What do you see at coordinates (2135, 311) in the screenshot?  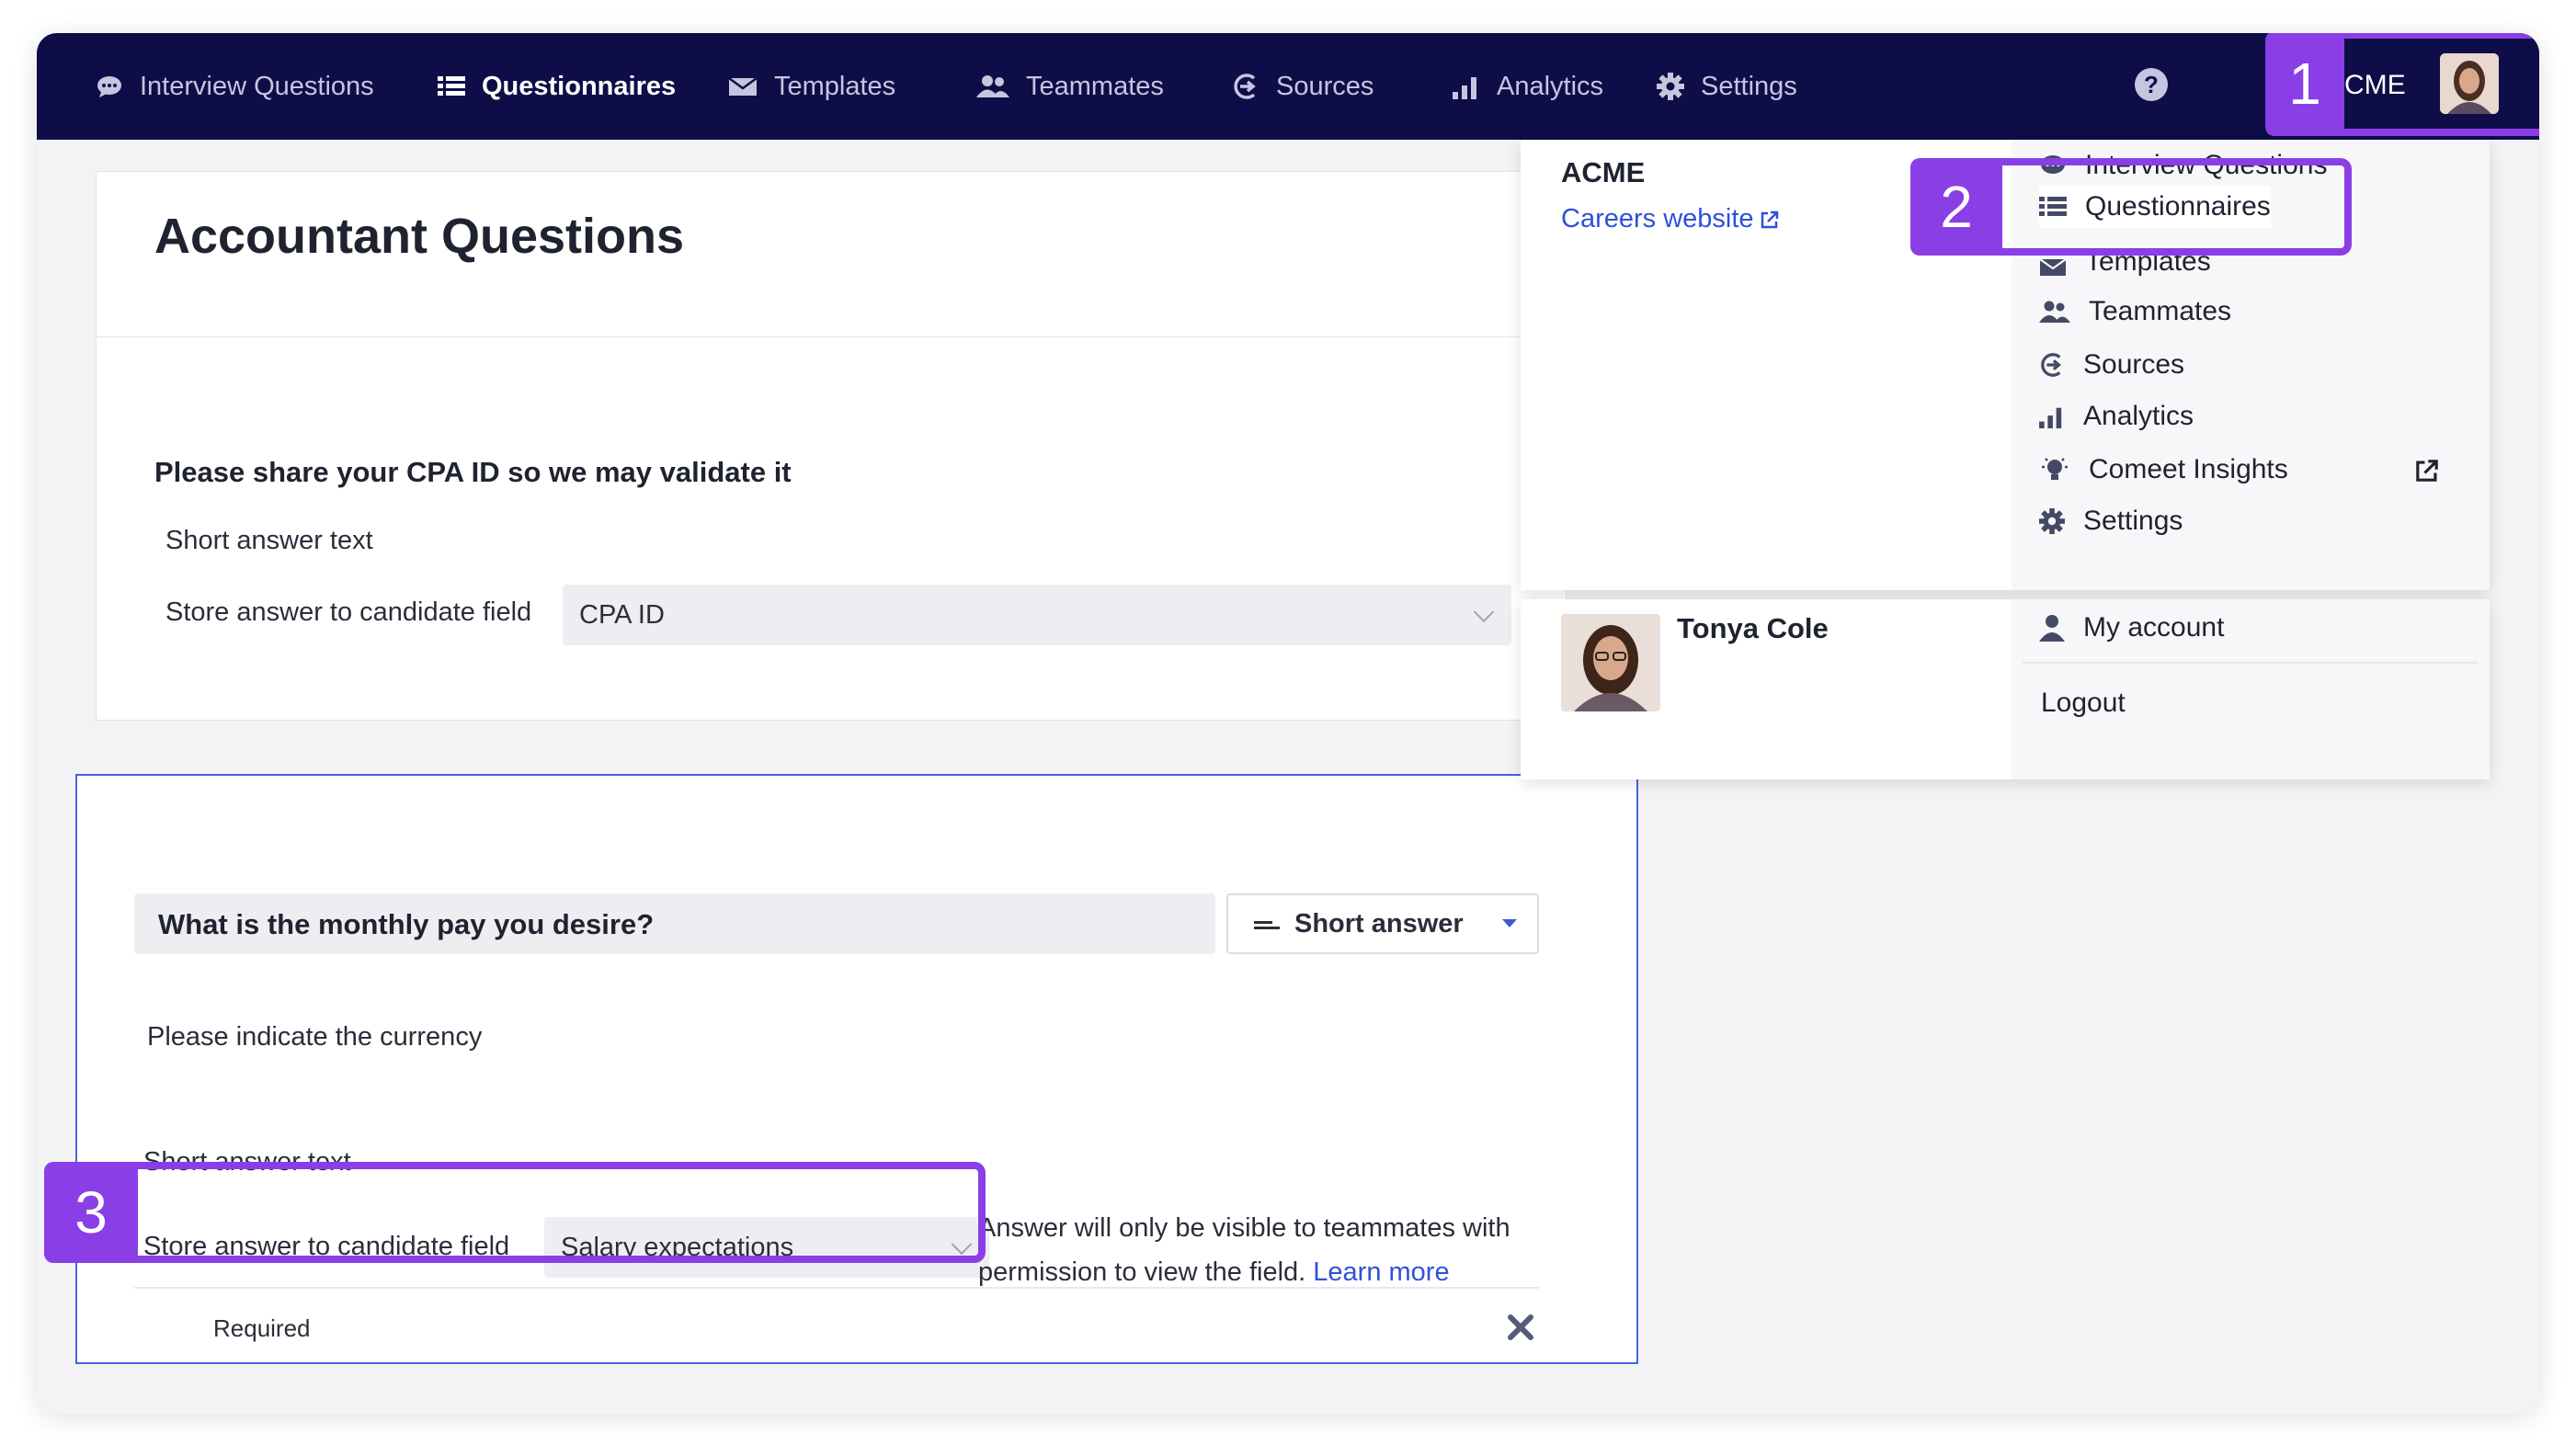 I see `menu-item-teammates: Teammates` at bounding box center [2135, 311].